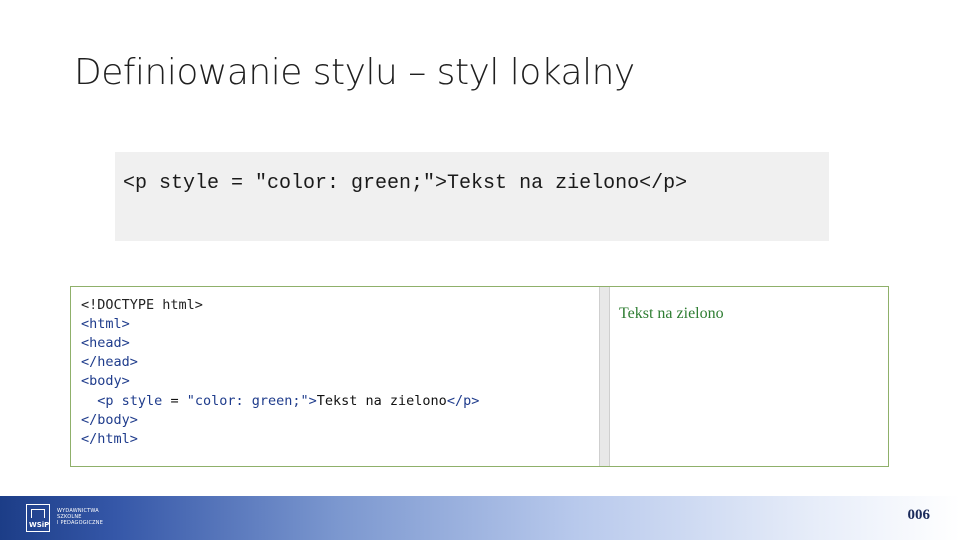  Describe the element at coordinates (748, 376) in the screenshot. I see `preview-pane: Tekst na zielono` at that location.